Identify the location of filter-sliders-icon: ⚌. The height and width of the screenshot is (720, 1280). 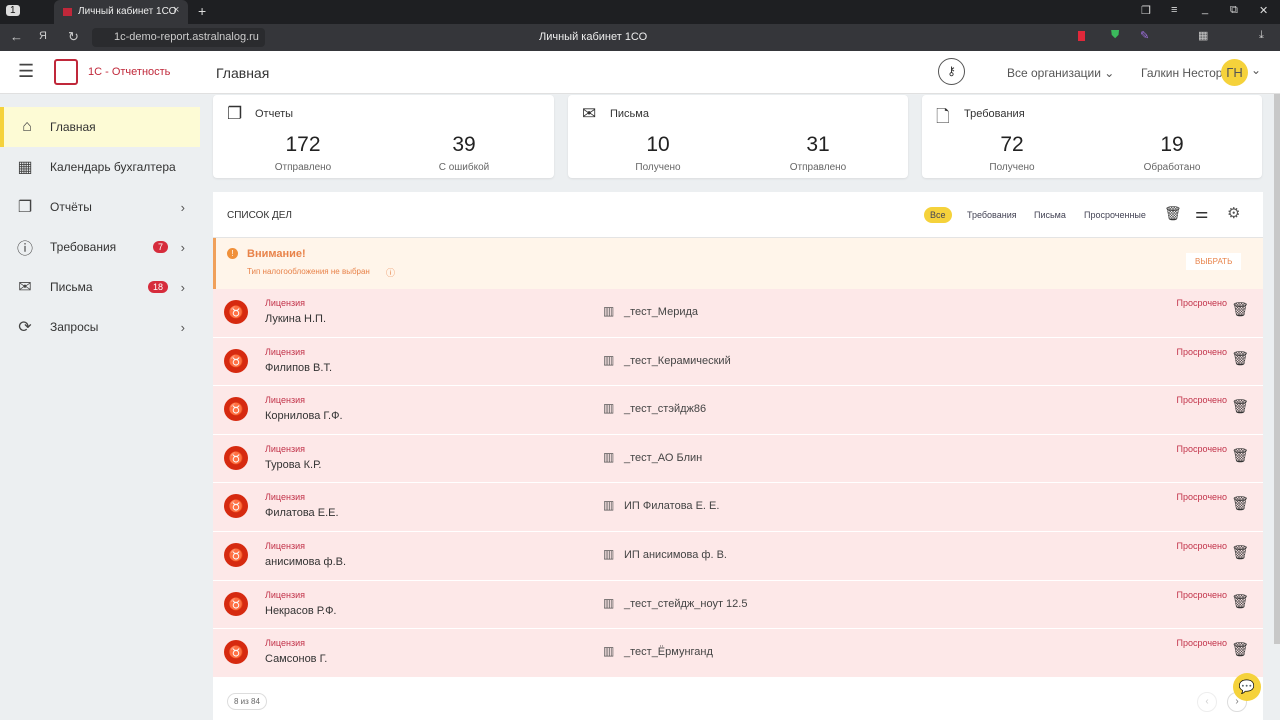
(1201, 213).